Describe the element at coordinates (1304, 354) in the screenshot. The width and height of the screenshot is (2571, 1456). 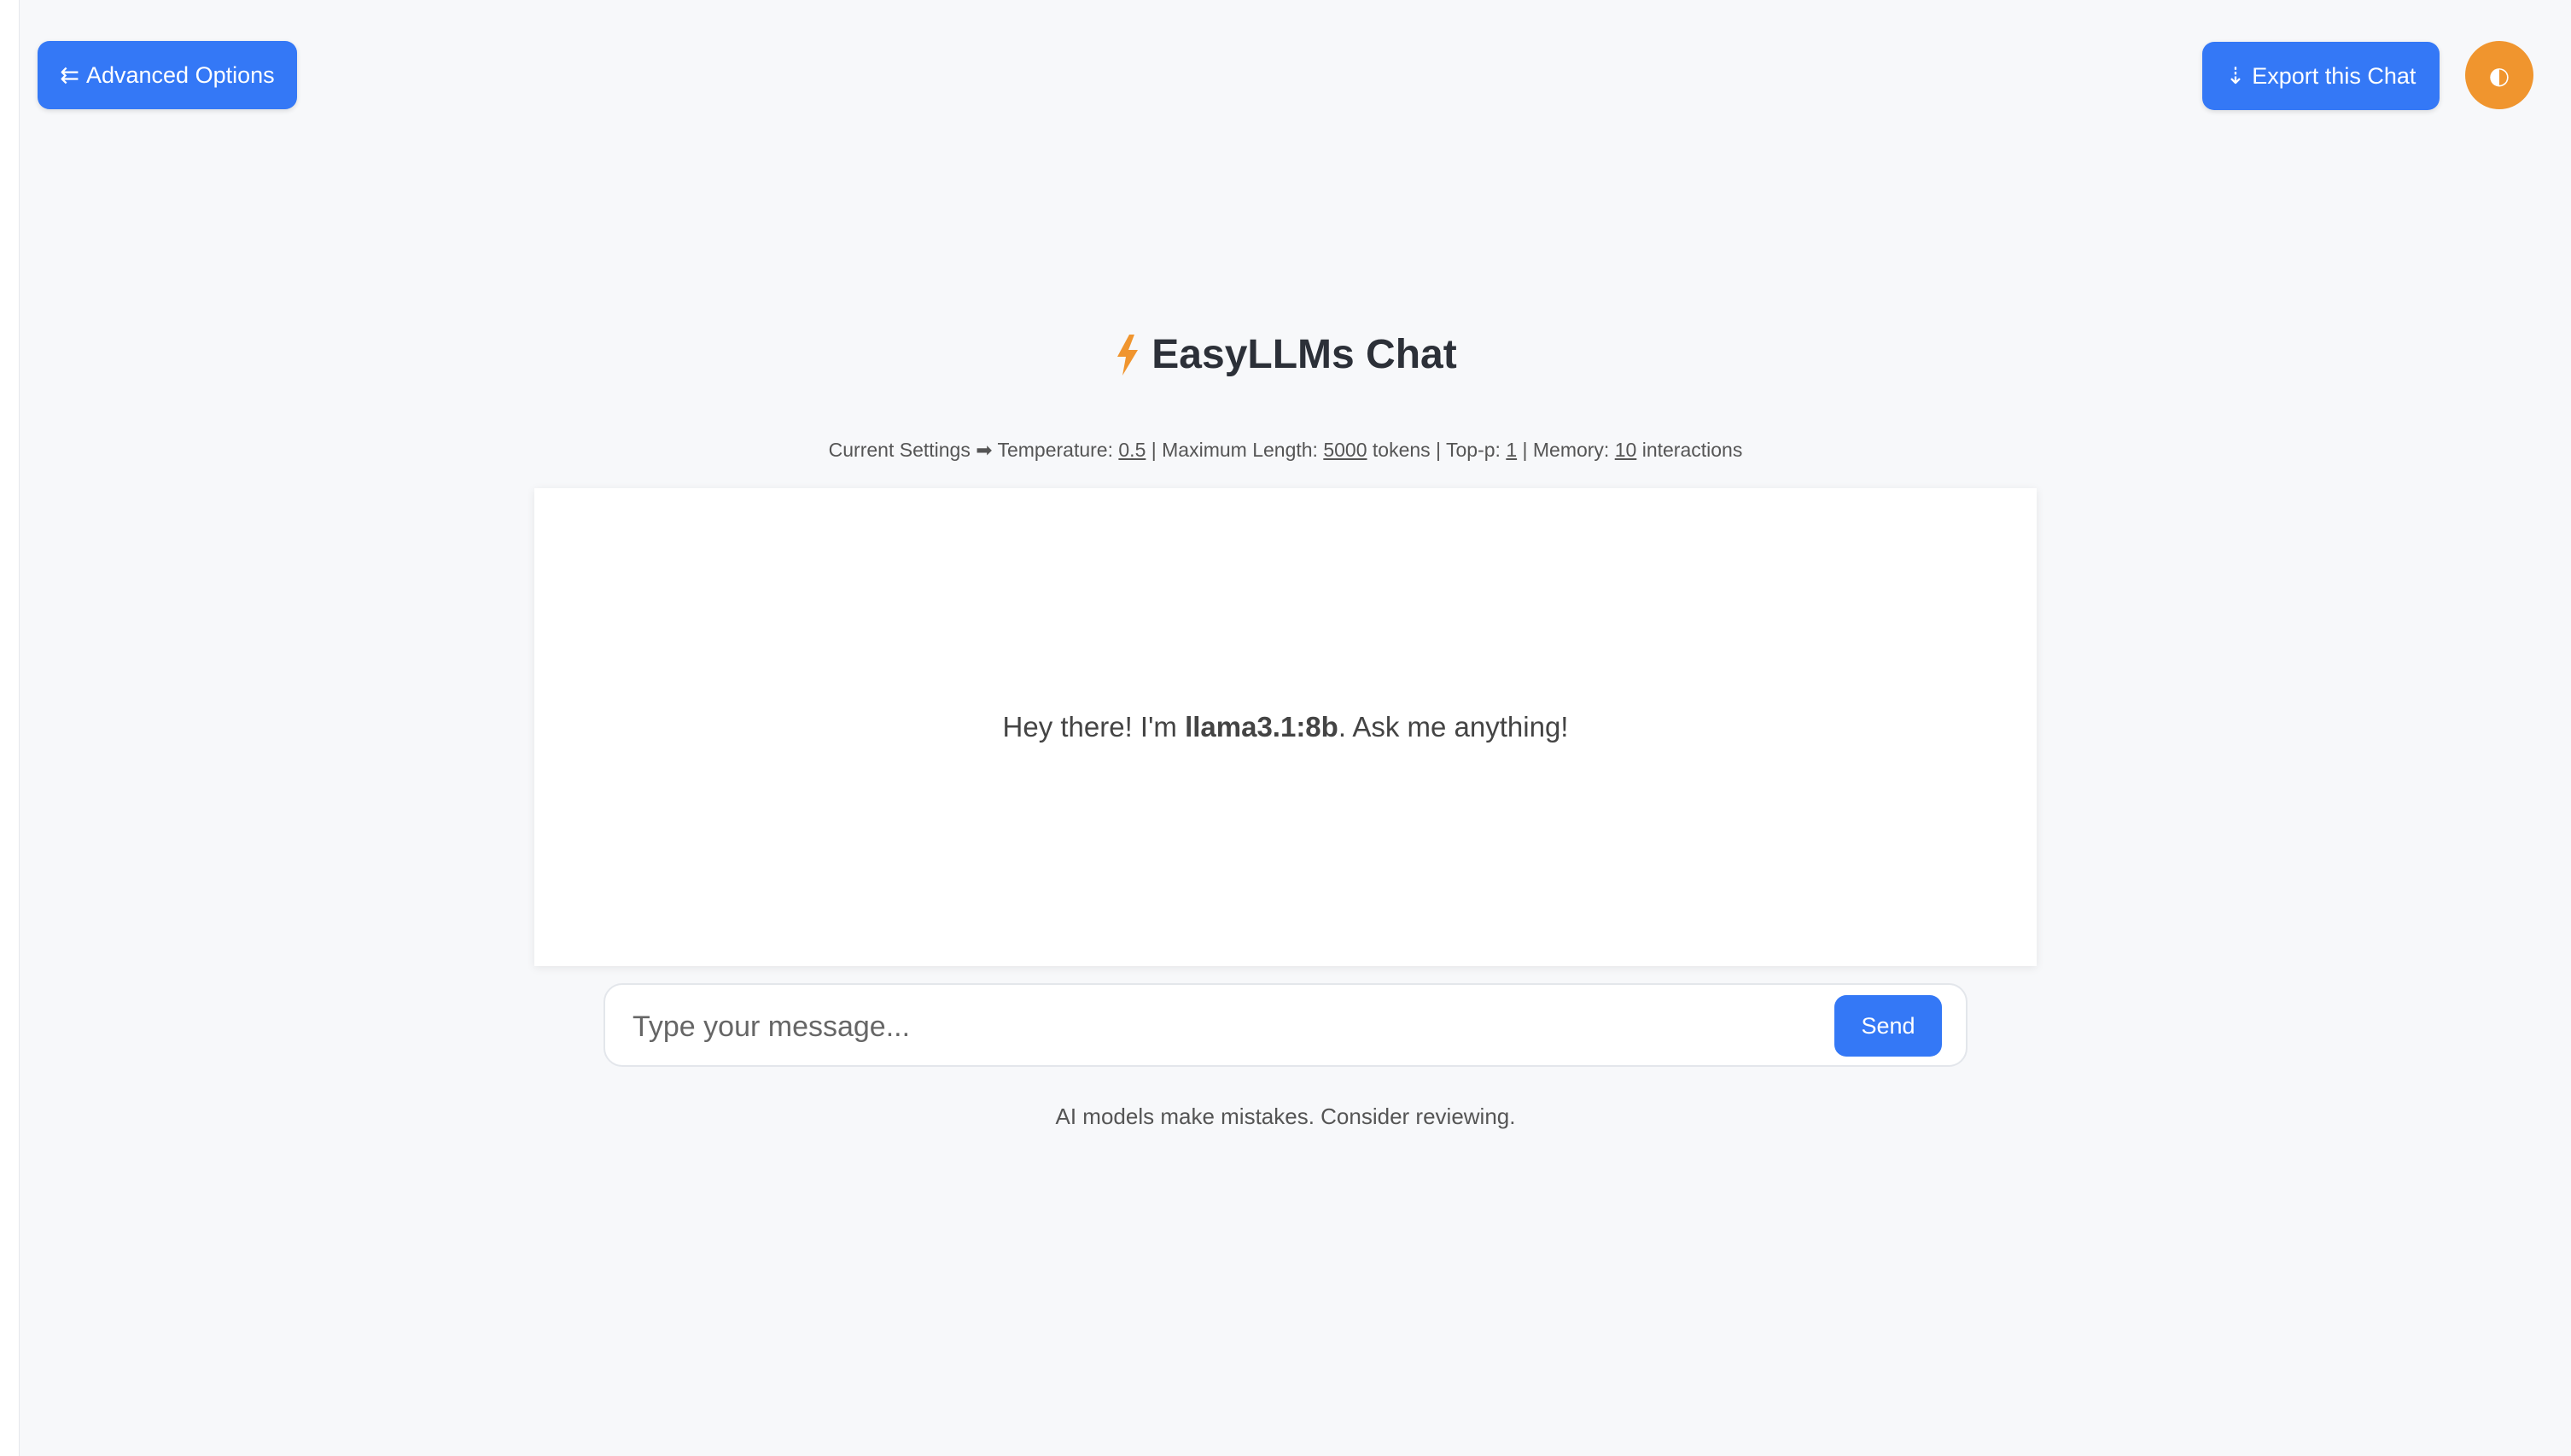
I see `app-title-text: EasyLLMs Chat` at that location.